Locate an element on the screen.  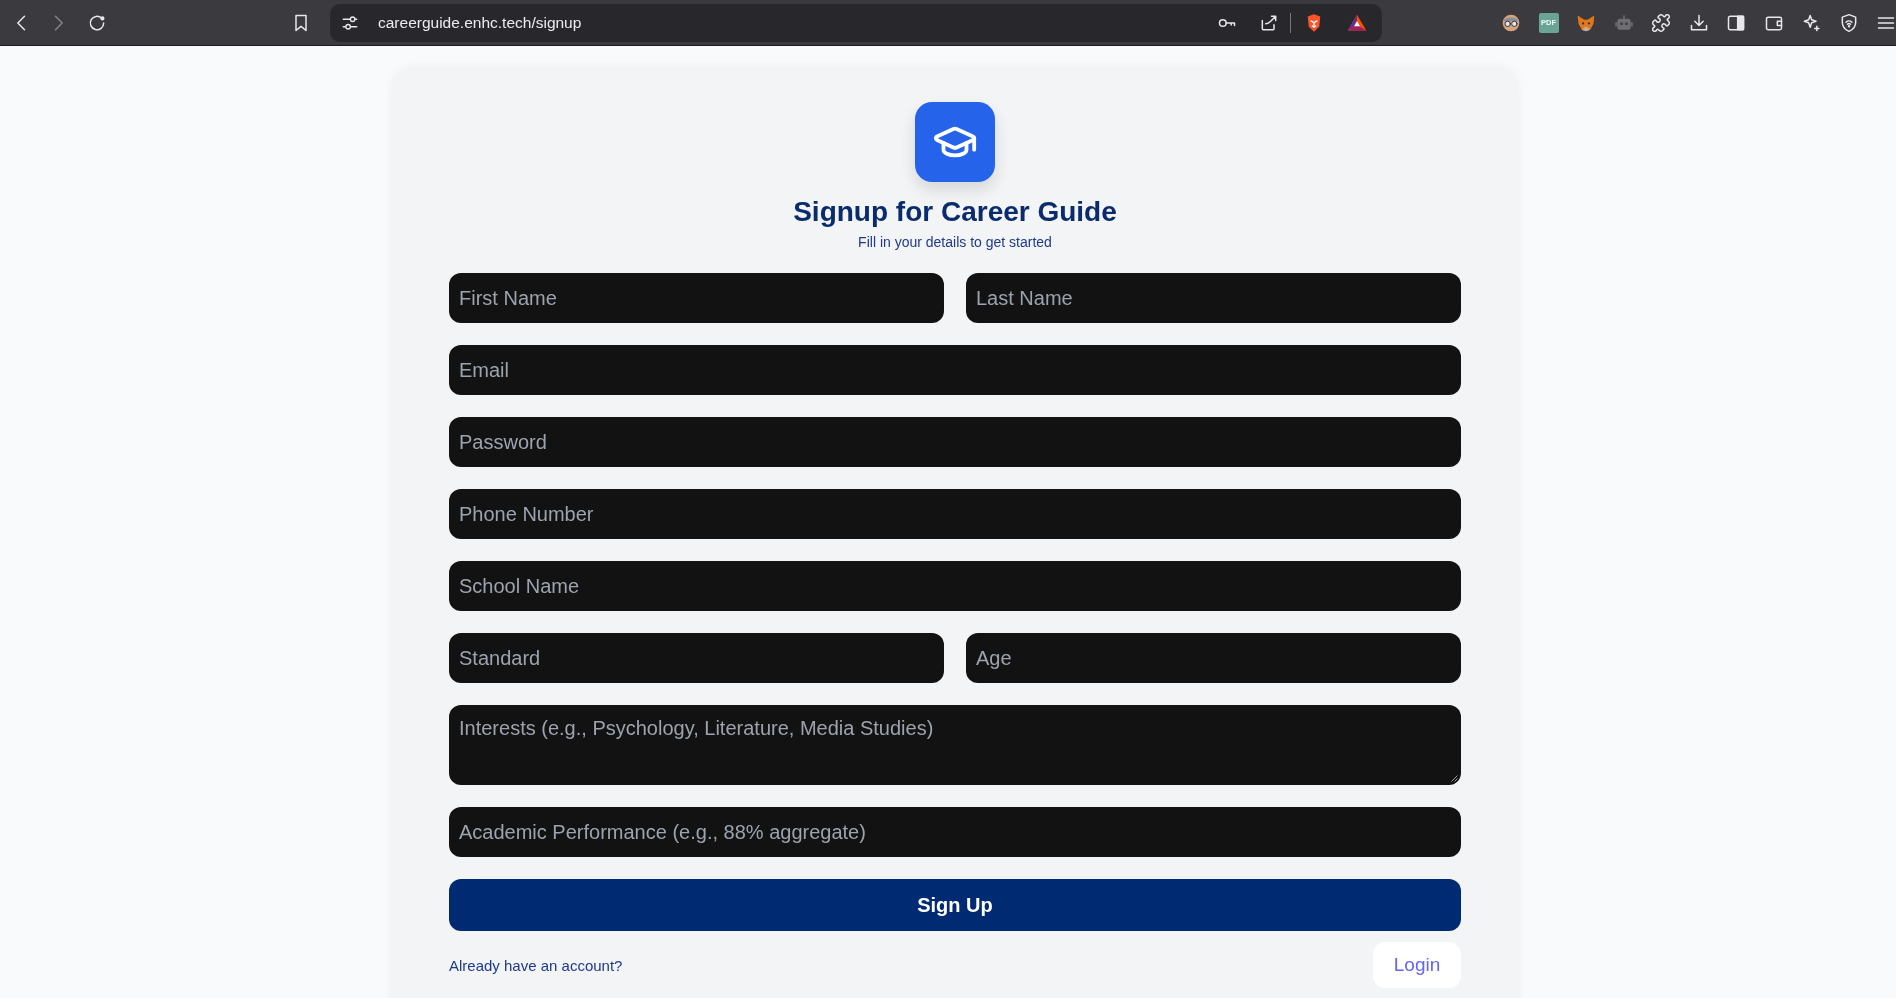
text-field: Last Name is located at coordinates (1213, 298).